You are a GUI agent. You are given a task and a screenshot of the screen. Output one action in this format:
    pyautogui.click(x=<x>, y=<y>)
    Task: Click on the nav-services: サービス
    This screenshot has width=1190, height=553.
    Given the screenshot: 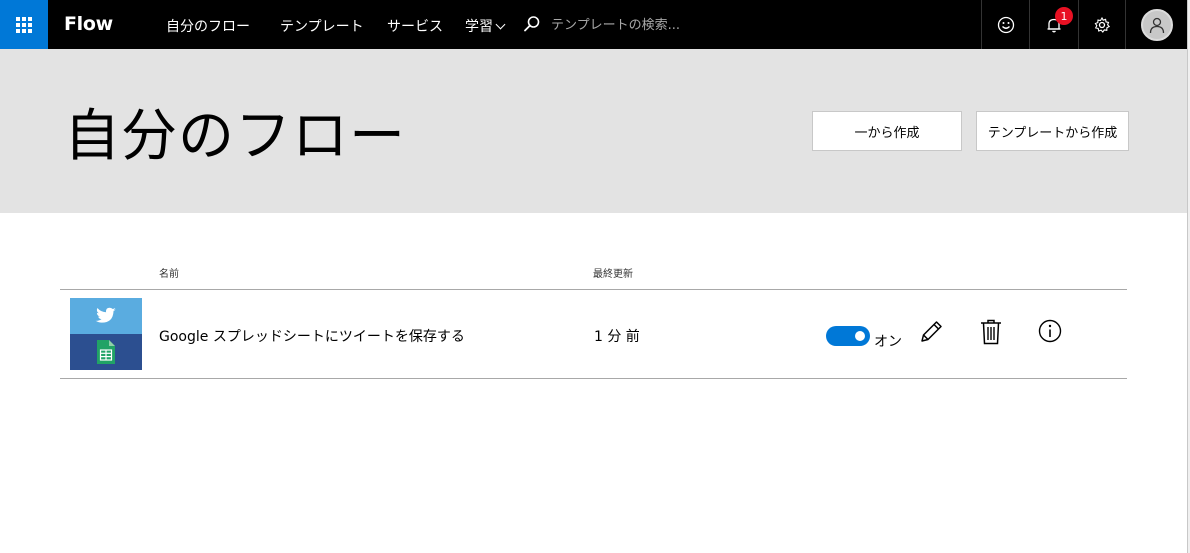 What is the action you would take?
    pyautogui.click(x=415, y=26)
    